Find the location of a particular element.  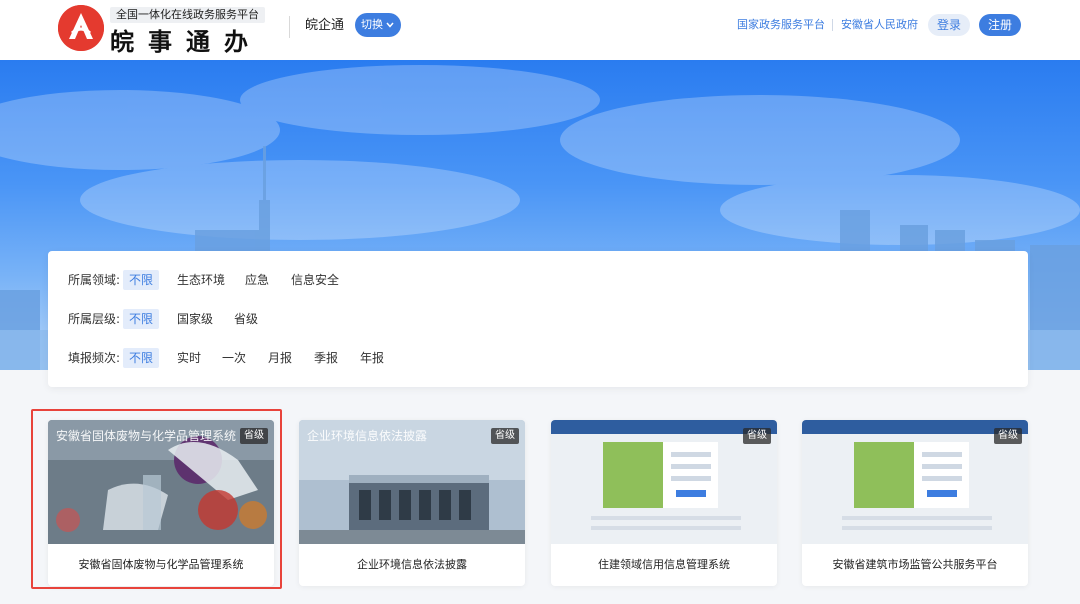

logo-title: 皖事通办 is located at coordinates (186, 39).